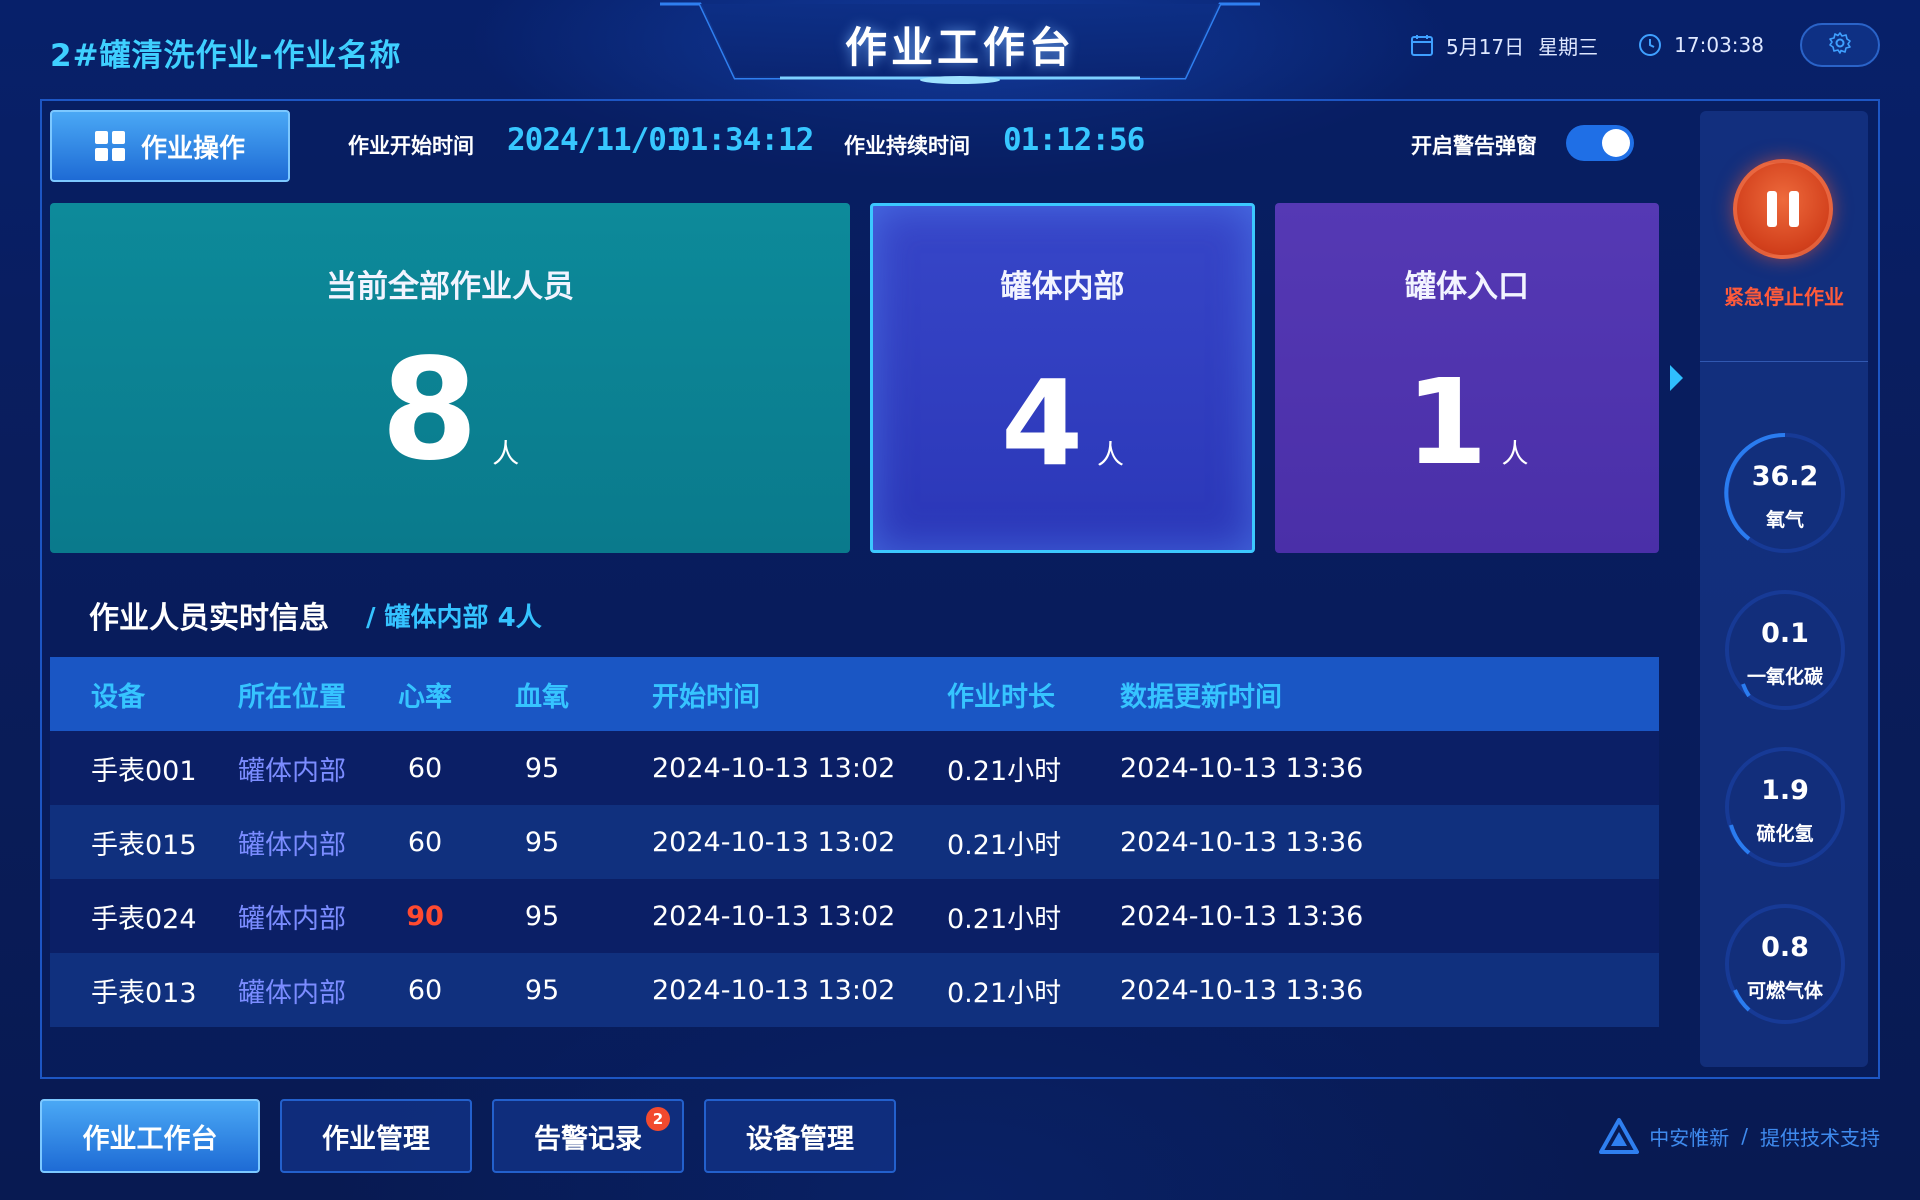 Image resolution: width=1920 pixels, height=1200 pixels. I want to click on sensor-sidebar: 紧急停止作业 36.2 氧气 0.1 一氧化碳 1.9 硫化氢 0.8 可燃气体, so click(1784, 589).